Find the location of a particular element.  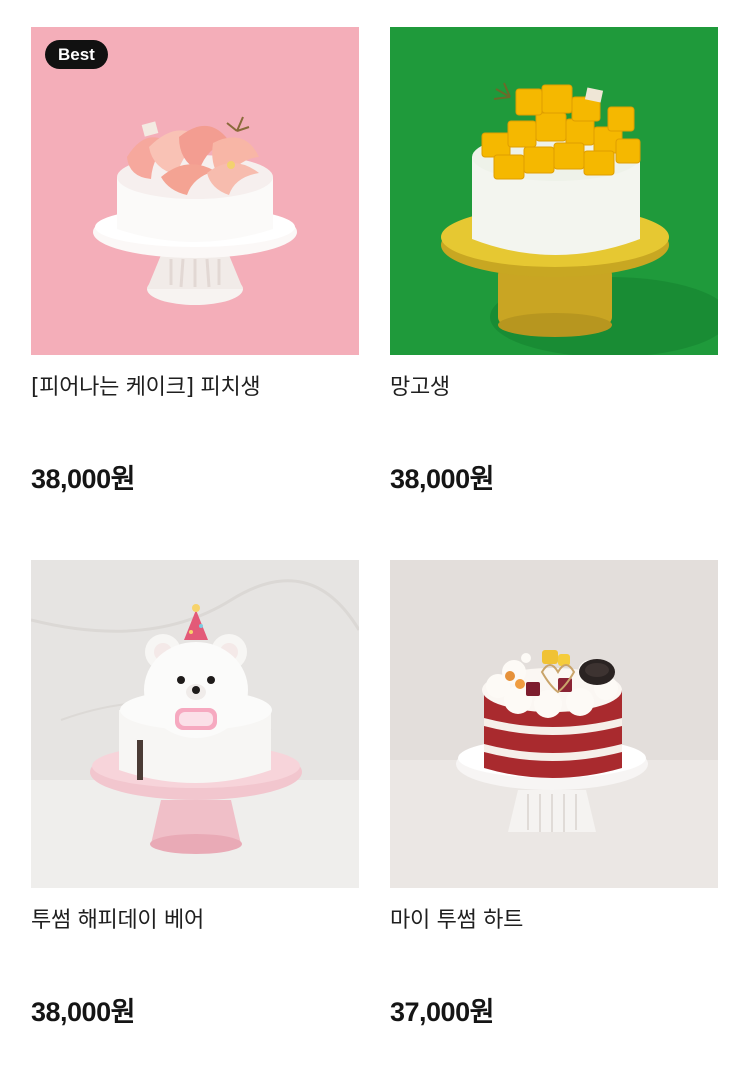

product-name: 투썸 해피데이 베어 is located at coordinates (195, 921).